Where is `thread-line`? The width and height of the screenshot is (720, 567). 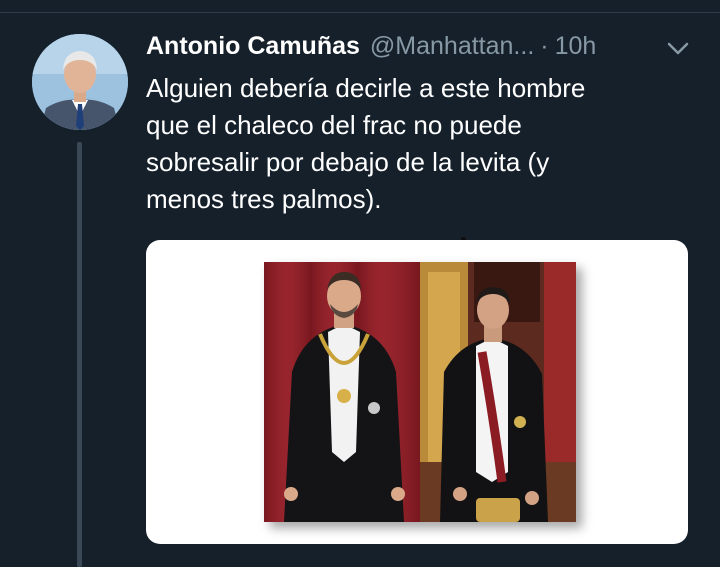 thread-line is located at coordinates (79, 354).